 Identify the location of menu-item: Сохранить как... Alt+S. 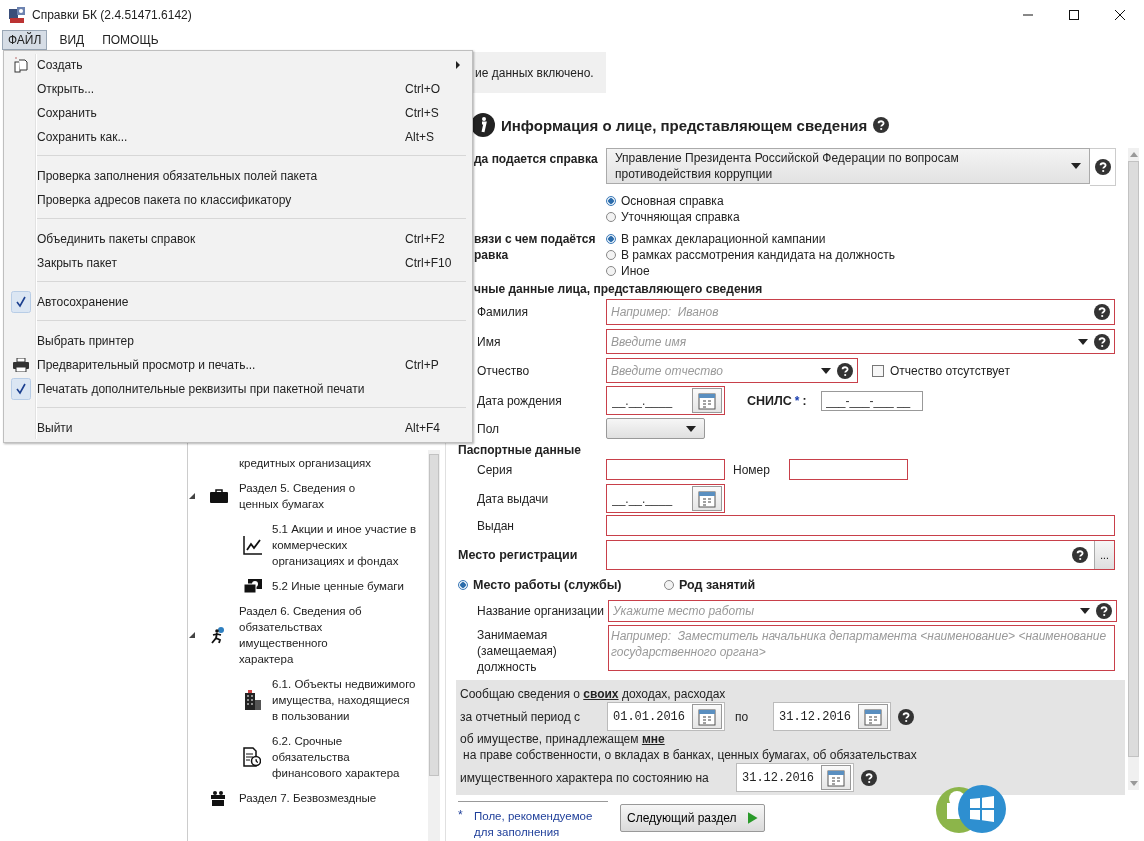
(238, 137).